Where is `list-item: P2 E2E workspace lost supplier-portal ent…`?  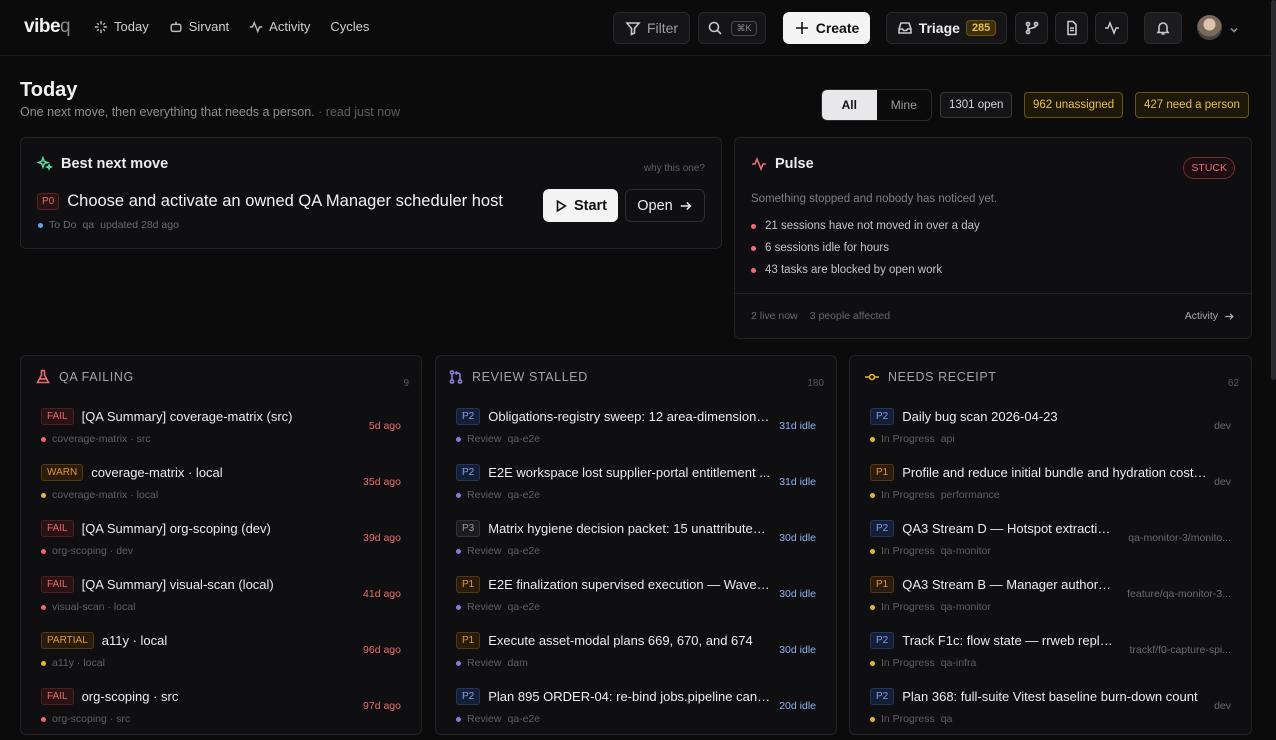
list-item: P2 E2E workspace lost supplier-portal ent… is located at coordinates (636, 488).